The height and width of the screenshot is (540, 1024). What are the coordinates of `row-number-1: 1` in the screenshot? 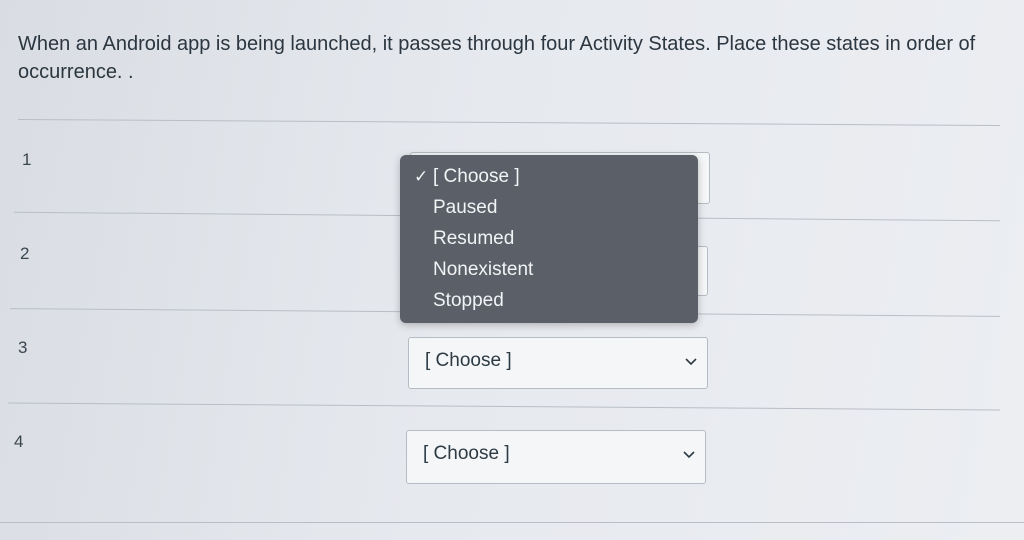 It's located at (27, 159).